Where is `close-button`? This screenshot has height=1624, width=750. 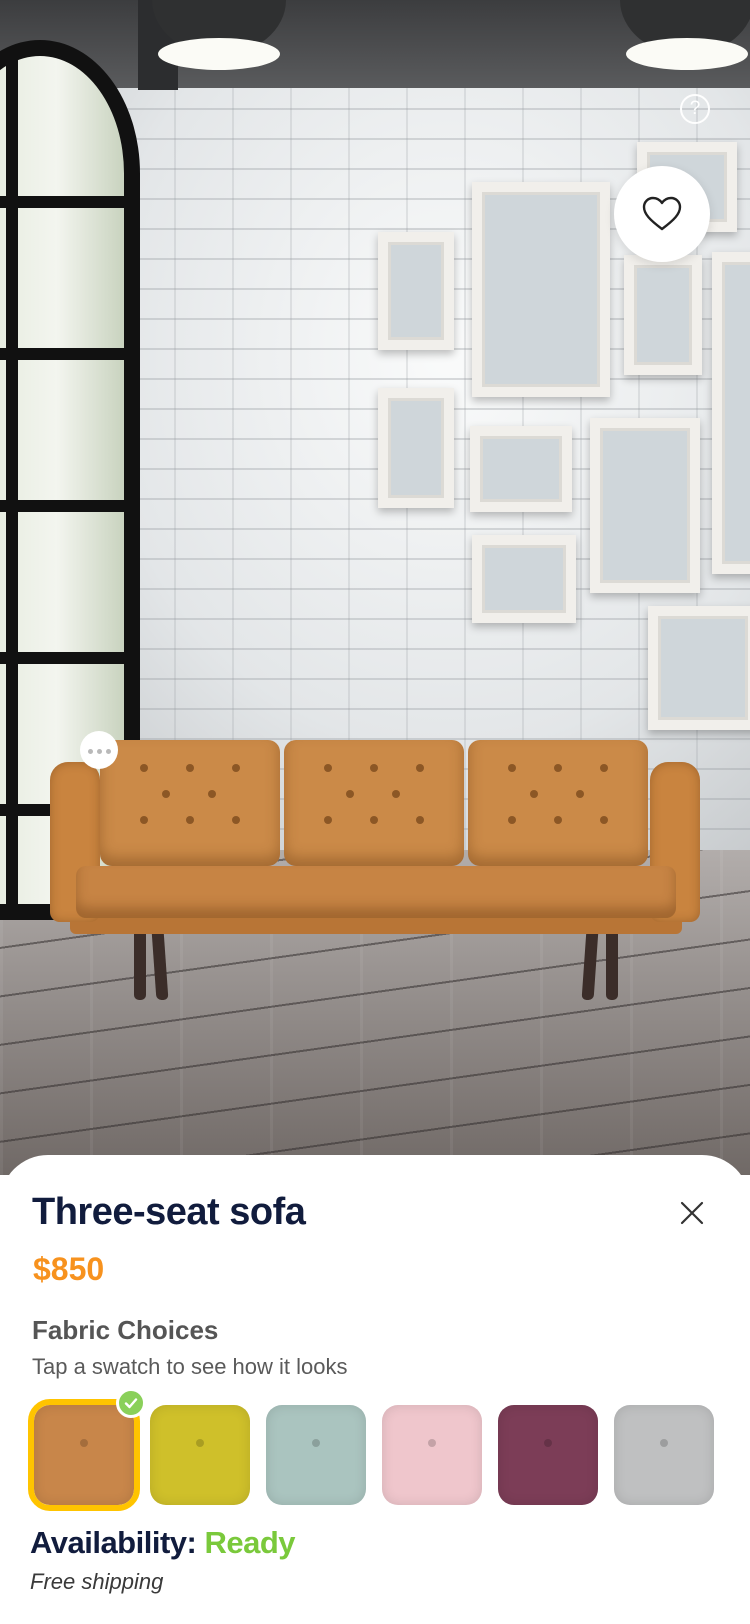 close-button is located at coordinates (692, 1213).